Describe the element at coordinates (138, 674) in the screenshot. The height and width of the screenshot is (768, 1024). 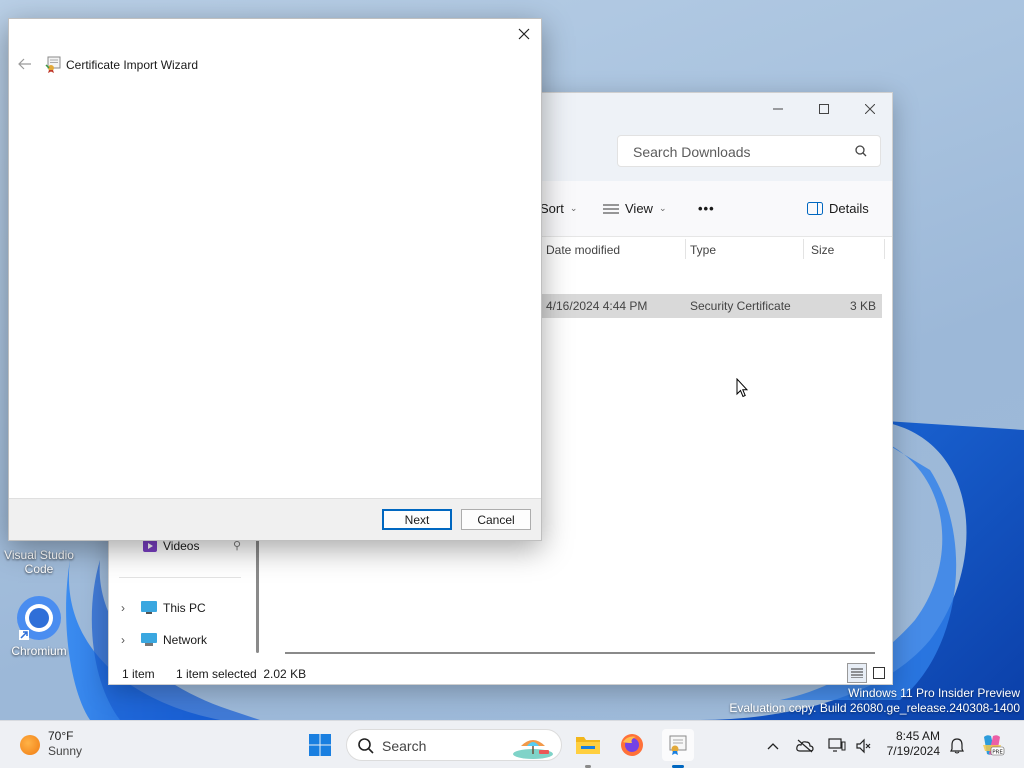
I see `status-item-count: 1 item` at that location.